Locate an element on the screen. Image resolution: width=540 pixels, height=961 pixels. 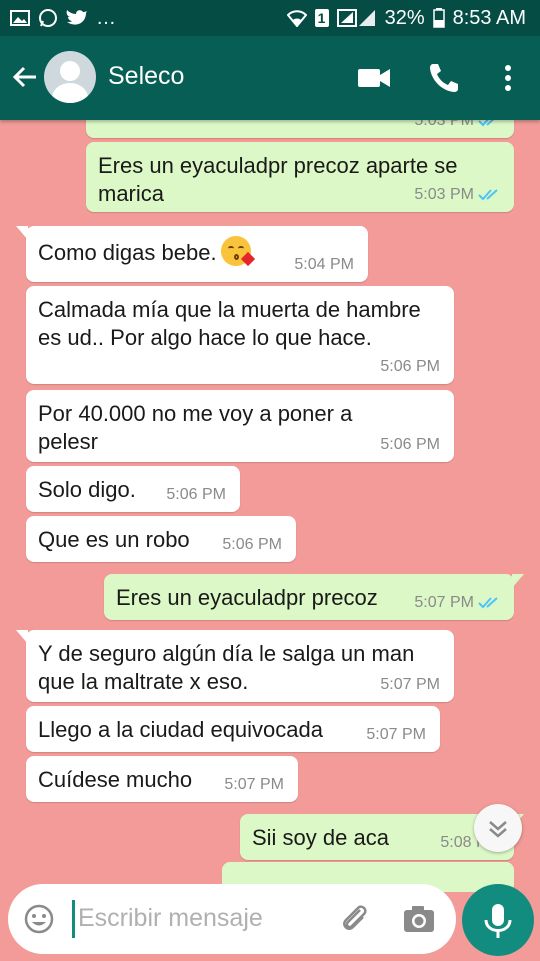
message-text: Como digas bebe. is located at coordinates (127, 252).